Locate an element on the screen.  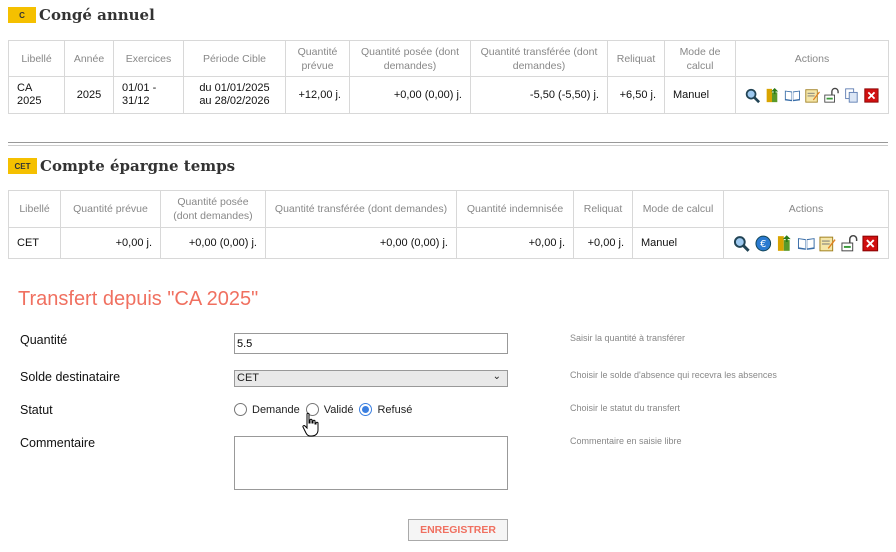
badge-cet: CET is located at coordinates (22, 166).